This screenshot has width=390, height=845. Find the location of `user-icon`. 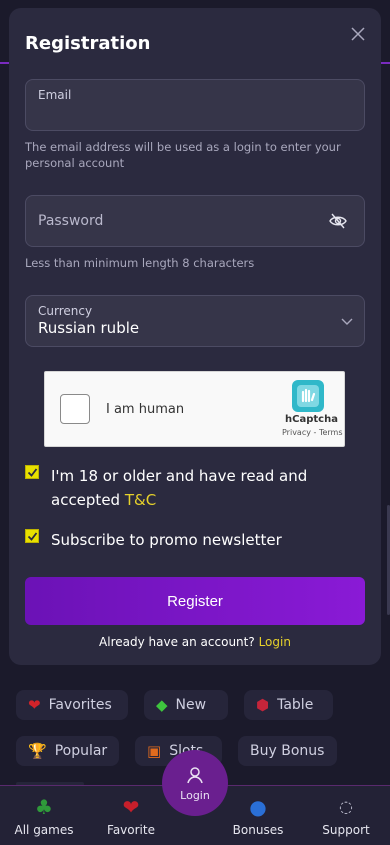

user-icon is located at coordinates (195, 774).